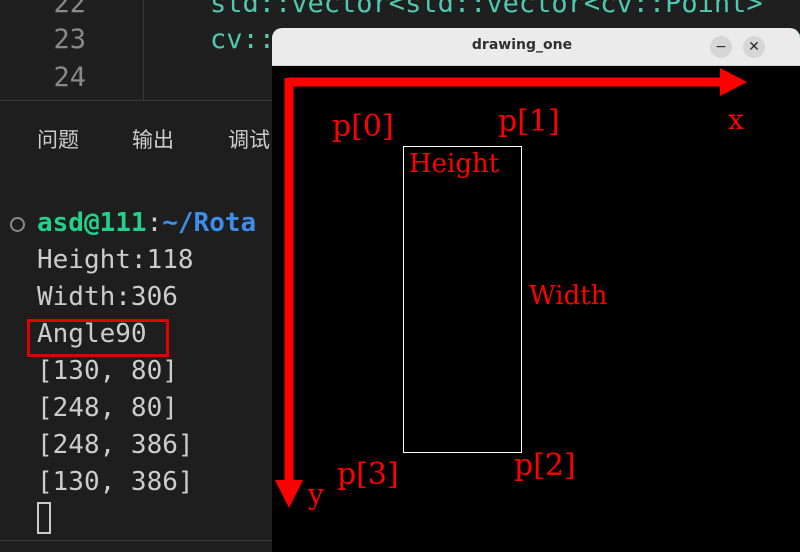  What do you see at coordinates (115, 445) in the screenshot?
I see `terminal-output-line: [248, 386]` at bounding box center [115, 445].